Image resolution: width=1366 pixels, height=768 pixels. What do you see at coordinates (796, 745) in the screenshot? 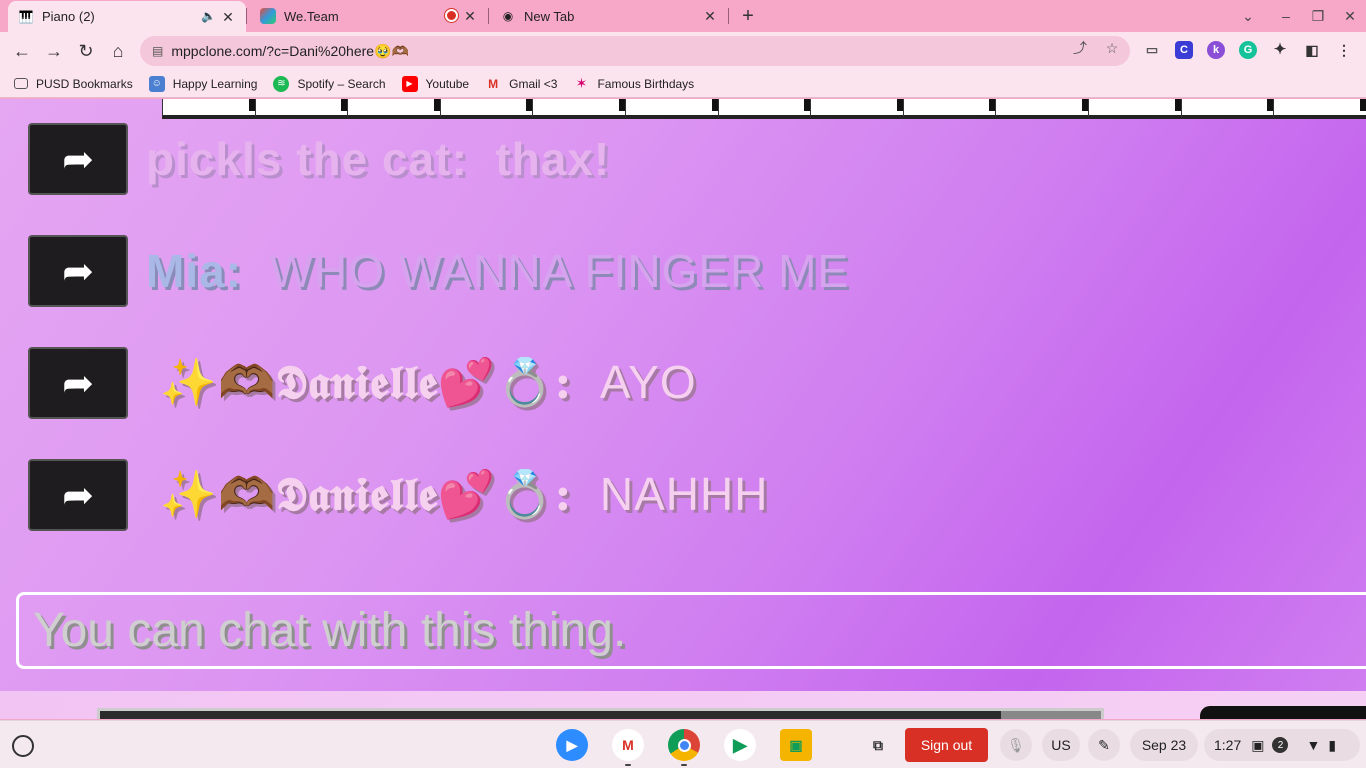
I see `classroom-icon: ▣` at bounding box center [796, 745].